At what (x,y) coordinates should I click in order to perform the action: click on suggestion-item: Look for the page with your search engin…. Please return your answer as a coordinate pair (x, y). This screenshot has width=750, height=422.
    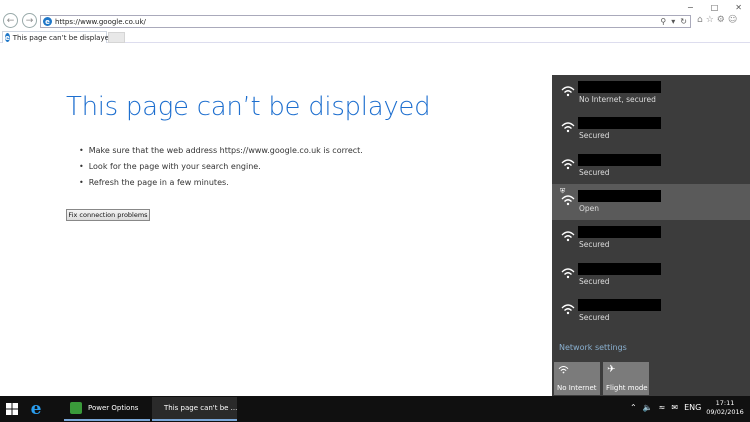
    Looking at the image, I should click on (221, 167).